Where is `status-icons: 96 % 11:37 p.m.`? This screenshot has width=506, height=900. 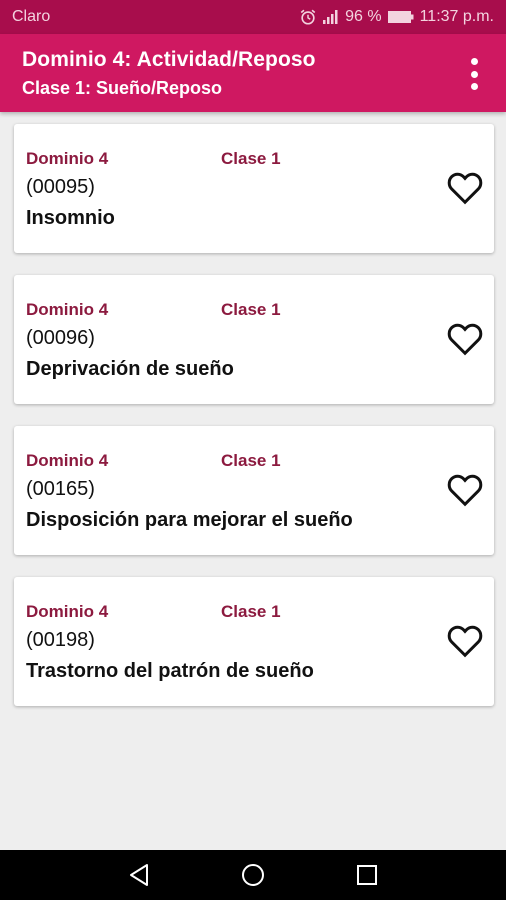 status-icons: 96 % 11:37 p.m. is located at coordinates (396, 17).